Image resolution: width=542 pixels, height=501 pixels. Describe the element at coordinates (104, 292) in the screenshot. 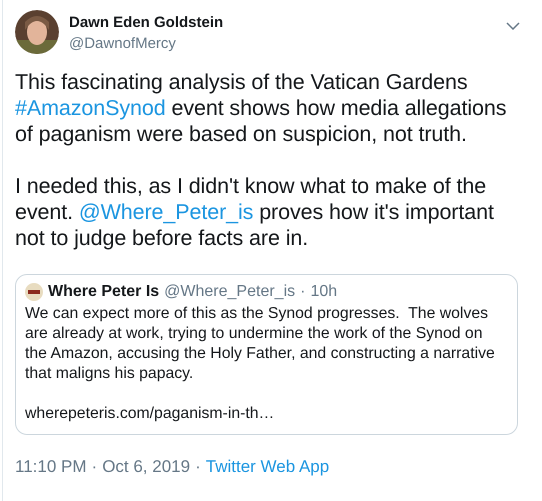

I see `quote-author-name: Where Peter Is` at that location.